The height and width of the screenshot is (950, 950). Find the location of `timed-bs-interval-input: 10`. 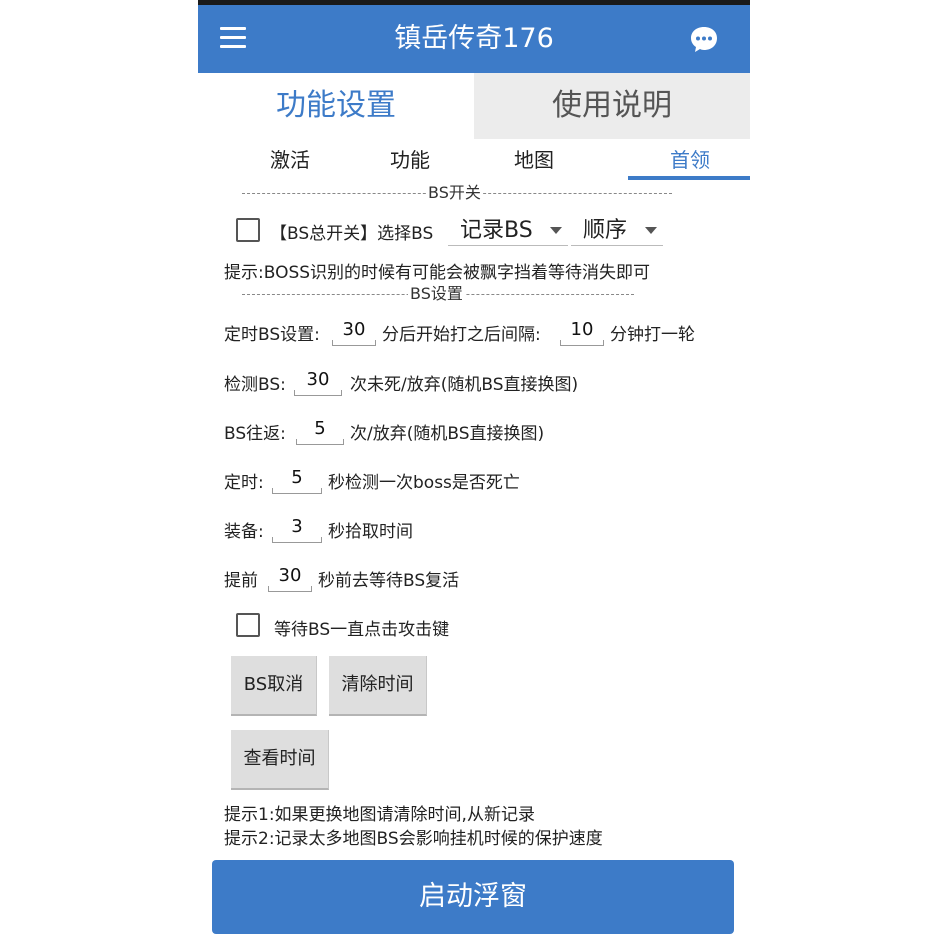

timed-bs-interval-input: 10 is located at coordinates (582, 331).